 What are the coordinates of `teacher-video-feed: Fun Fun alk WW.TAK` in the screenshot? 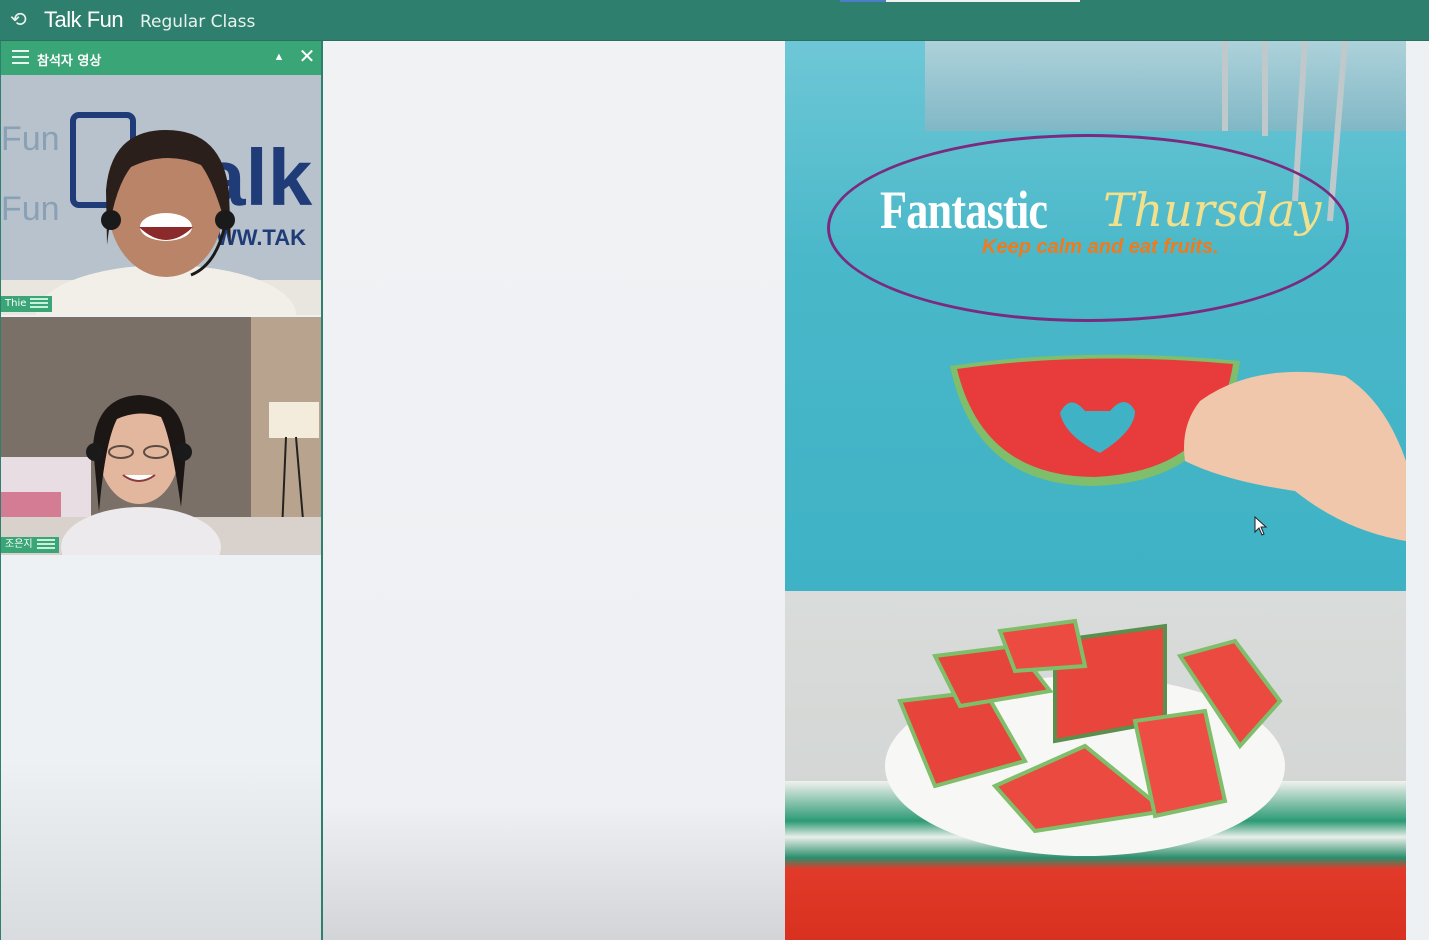 It's located at (161, 195).